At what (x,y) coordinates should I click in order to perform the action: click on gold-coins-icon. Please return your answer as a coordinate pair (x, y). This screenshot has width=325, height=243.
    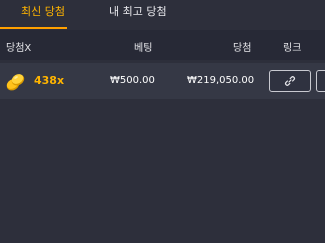
    Looking at the image, I should click on (16, 82).